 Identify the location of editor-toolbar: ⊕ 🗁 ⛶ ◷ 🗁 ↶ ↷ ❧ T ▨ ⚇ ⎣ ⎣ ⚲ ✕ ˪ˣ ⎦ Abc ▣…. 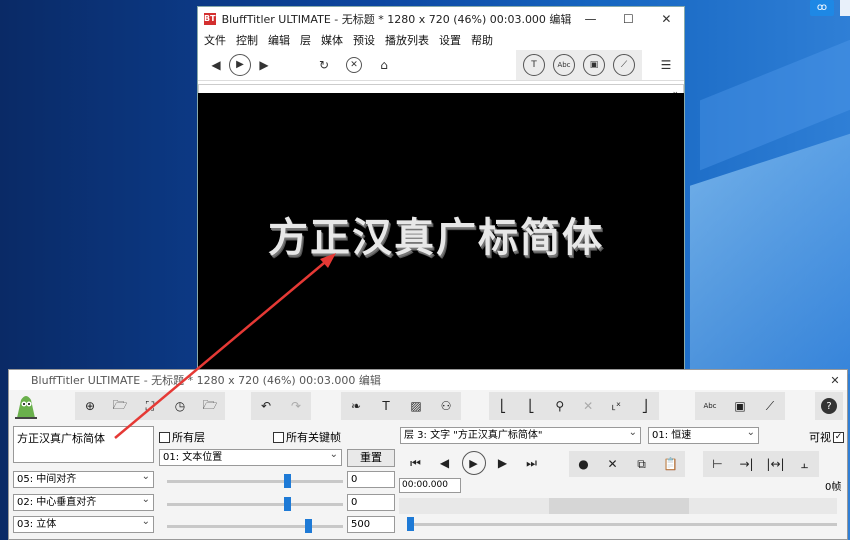
(428, 406).